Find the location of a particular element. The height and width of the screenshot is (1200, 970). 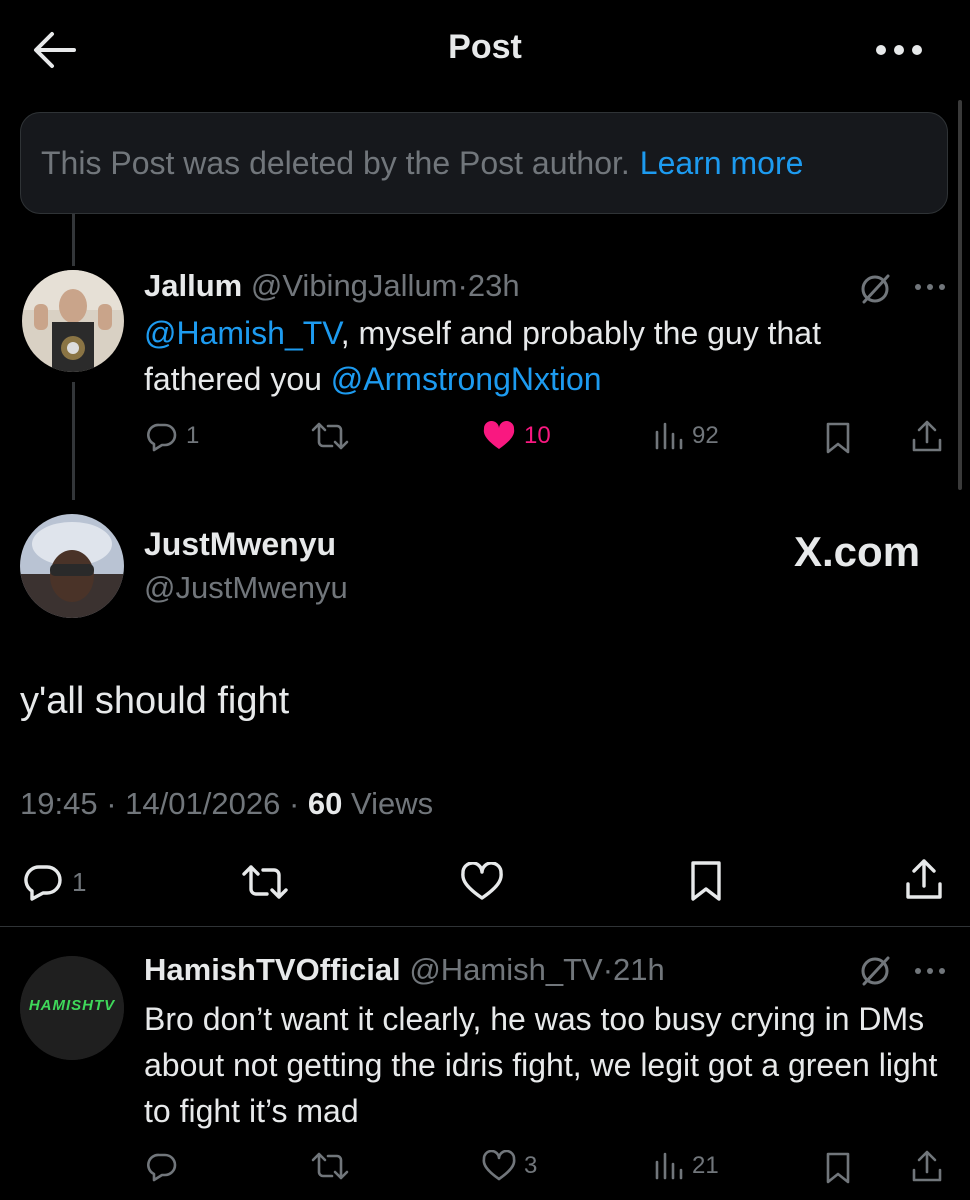

avatar-hamishtv: HAMISHTV is located at coordinates (72, 1008).